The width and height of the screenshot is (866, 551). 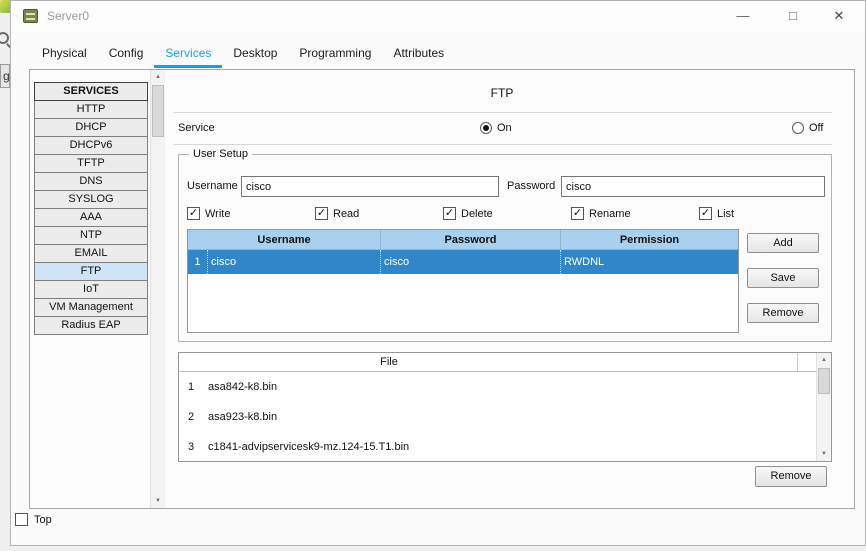 I want to click on password-input, so click(x=693, y=186).